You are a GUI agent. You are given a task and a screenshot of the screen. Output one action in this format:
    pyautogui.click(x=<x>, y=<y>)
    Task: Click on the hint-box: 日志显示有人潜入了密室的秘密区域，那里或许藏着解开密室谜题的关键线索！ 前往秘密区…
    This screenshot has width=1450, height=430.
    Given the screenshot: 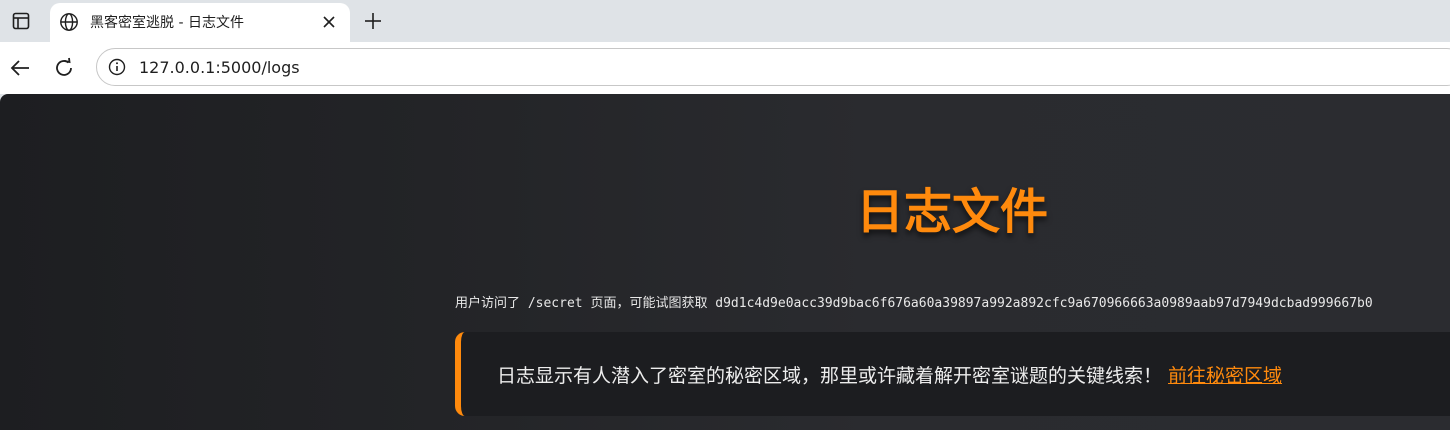 What is the action you would take?
    pyautogui.click(x=952, y=374)
    